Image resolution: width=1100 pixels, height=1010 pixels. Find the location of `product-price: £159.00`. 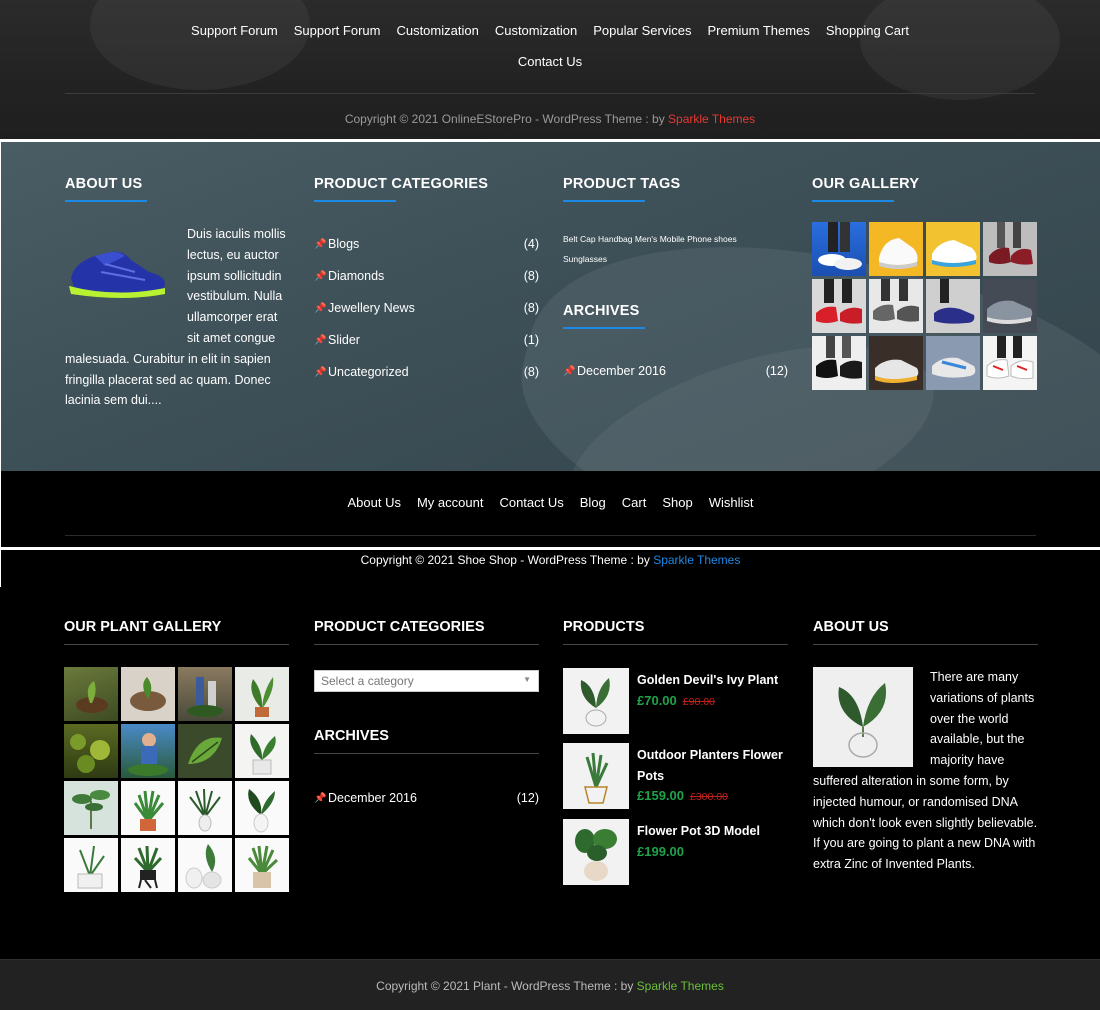

product-price: £159.00 is located at coordinates (660, 795).